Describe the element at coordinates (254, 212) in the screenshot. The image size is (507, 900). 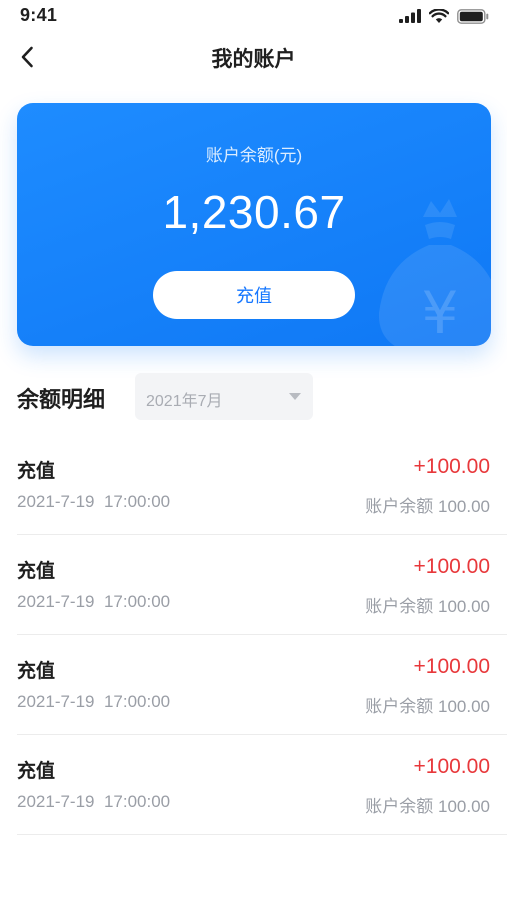
I see `balance-amount: 1,230.67` at that location.